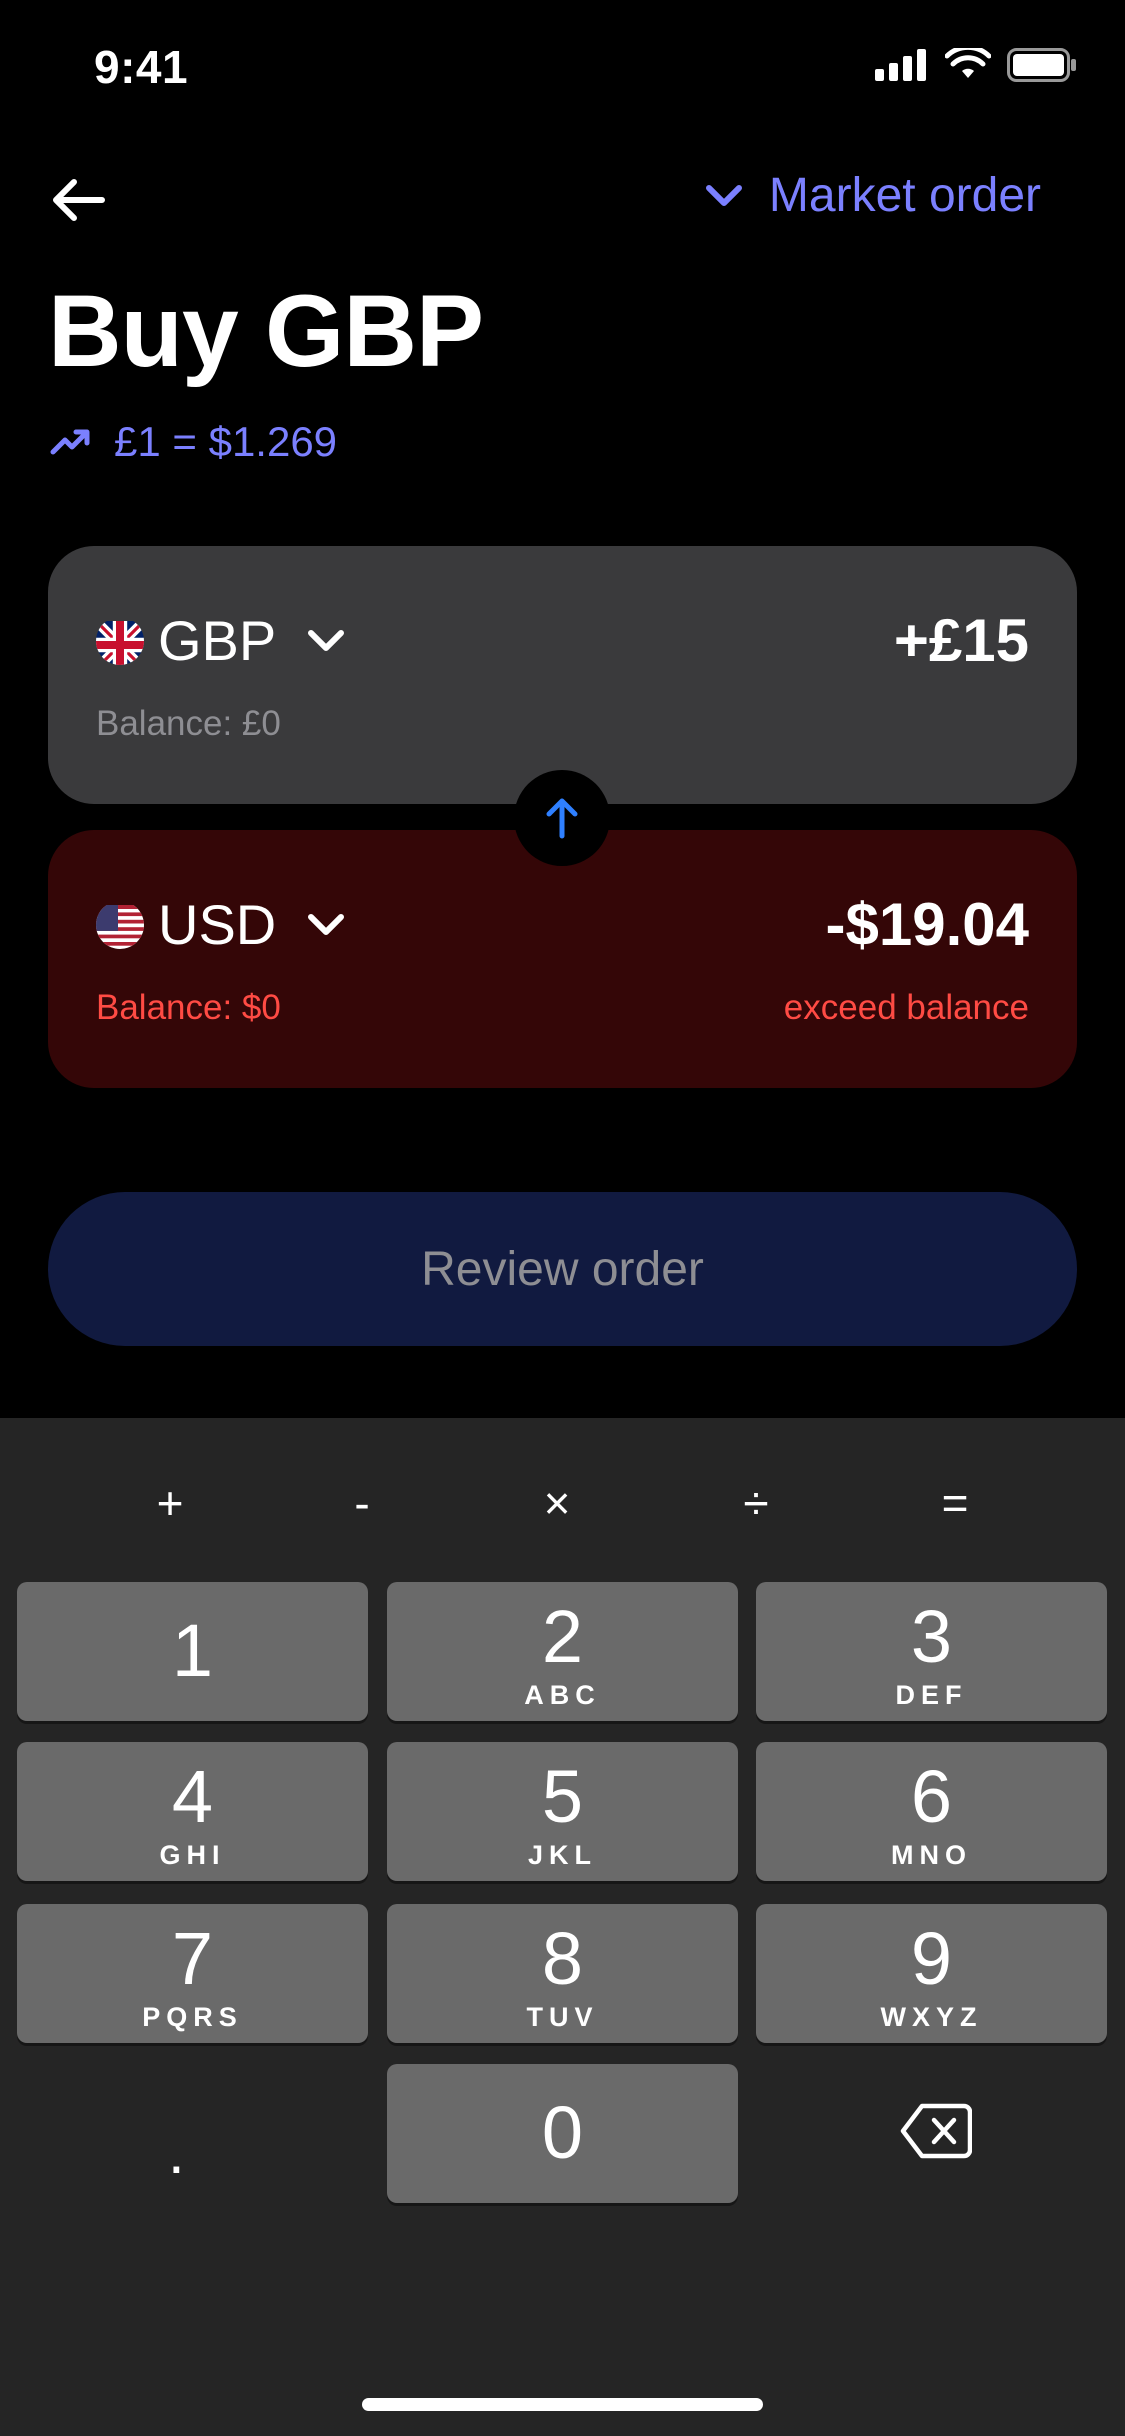 The height and width of the screenshot is (2436, 1125). What do you see at coordinates (70, 442) in the screenshot?
I see `trending-up-icon` at bounding box center [70, 442].